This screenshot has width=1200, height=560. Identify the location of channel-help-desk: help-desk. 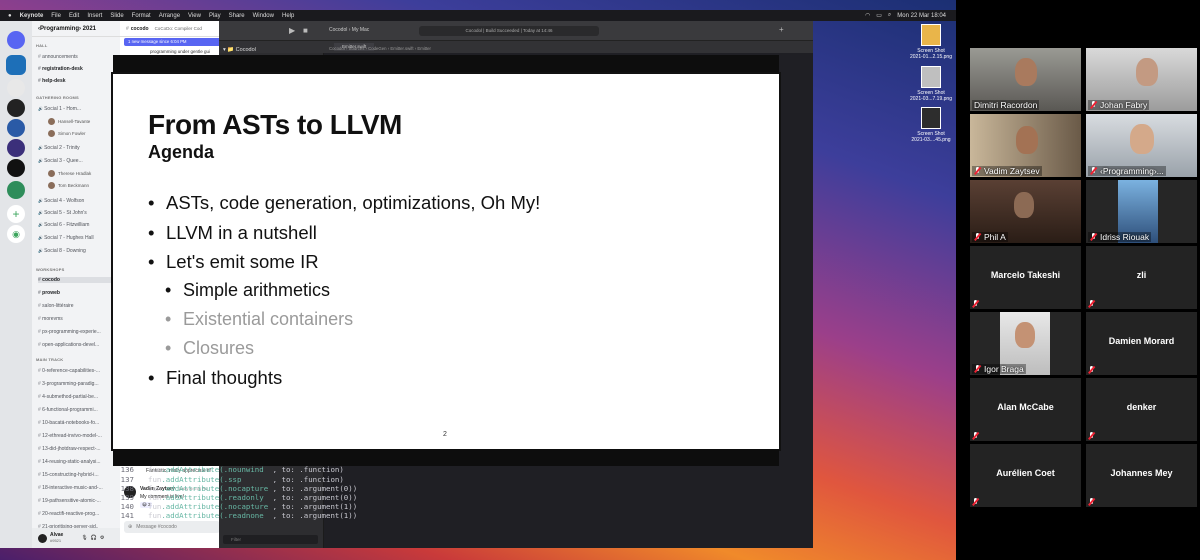
(78, 81).